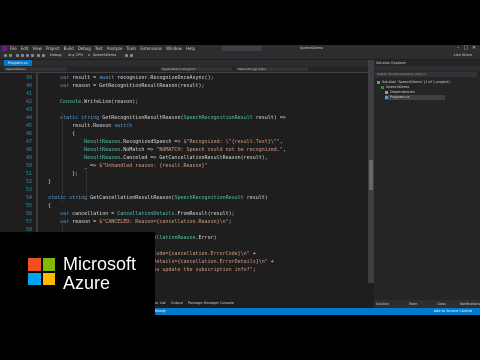 This screenshot has width=480, height=360. I want to click on menu-item: Project, so click(53, 48).